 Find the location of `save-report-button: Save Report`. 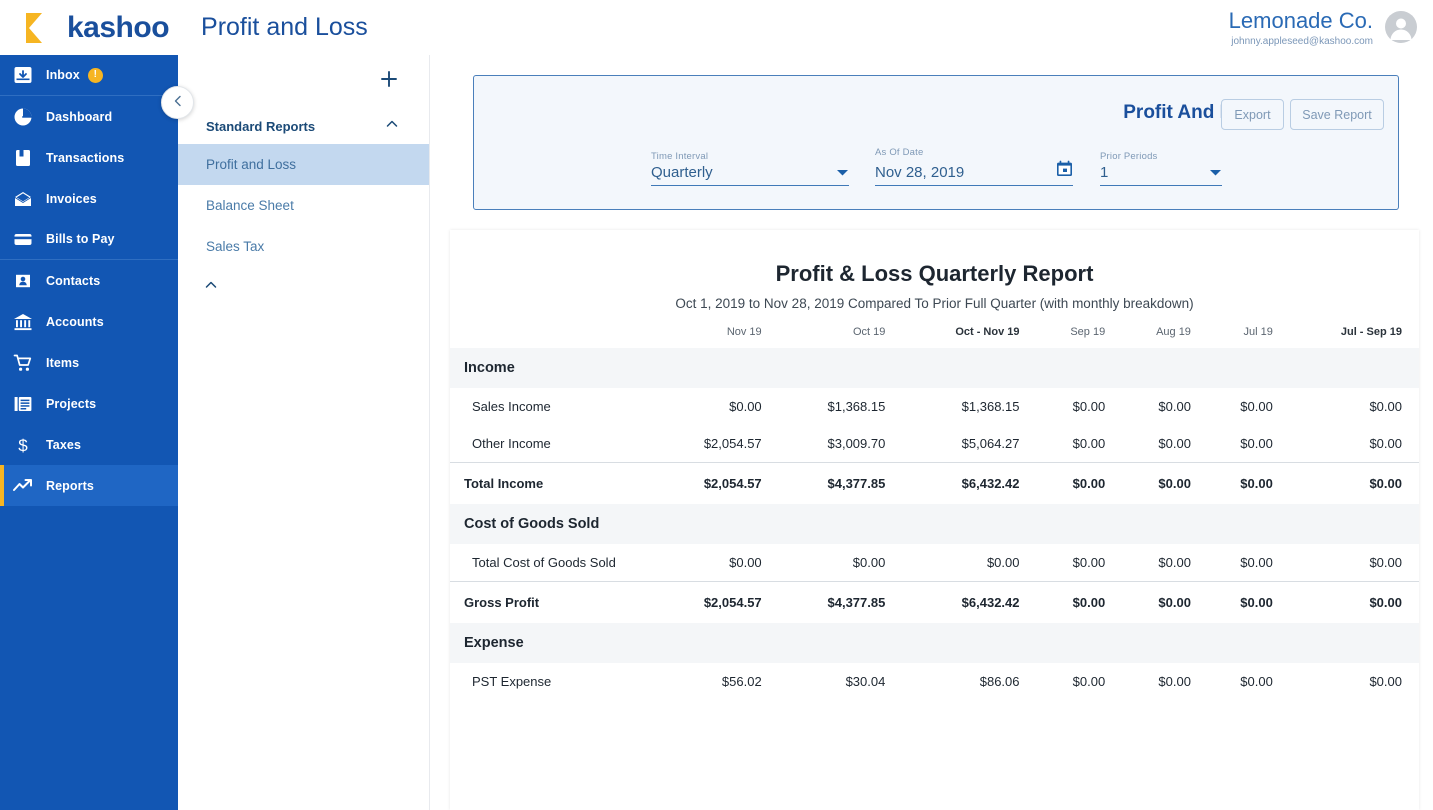

save-report-button: Save Report is located at coordinates (1337, 114).